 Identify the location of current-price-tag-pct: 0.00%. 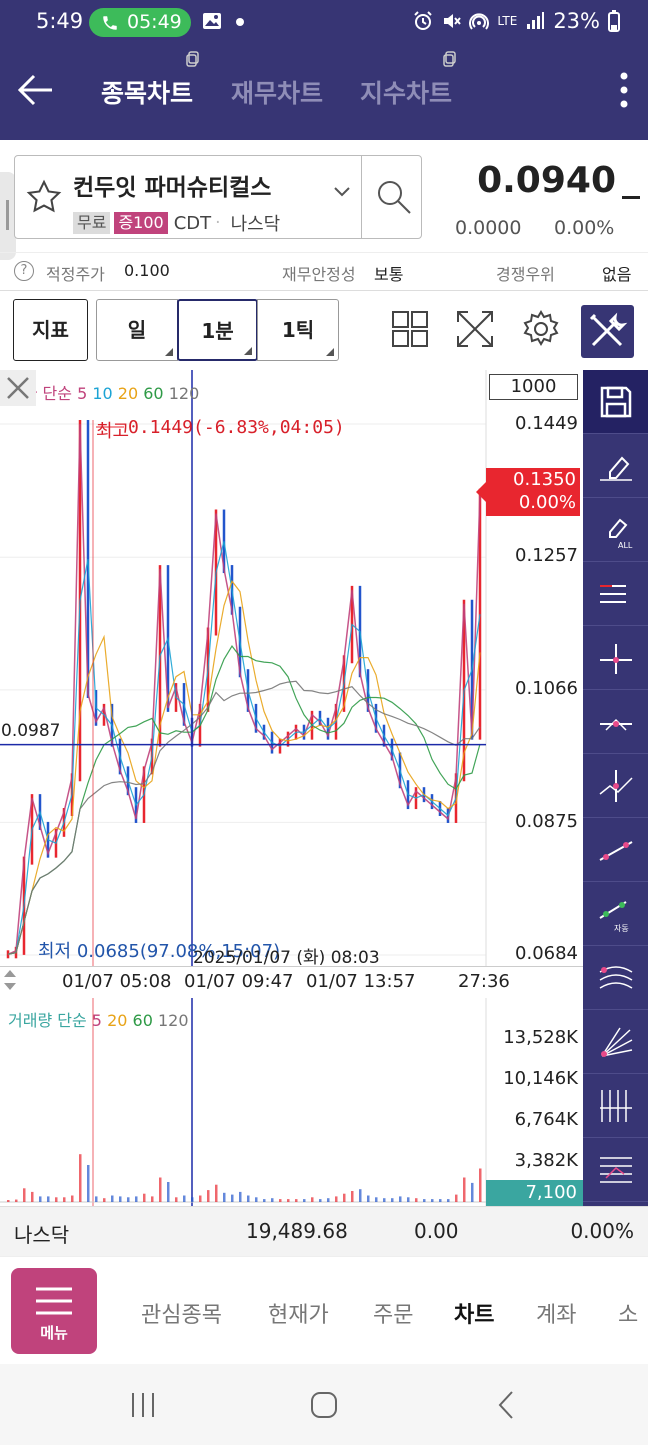
(547, 502).